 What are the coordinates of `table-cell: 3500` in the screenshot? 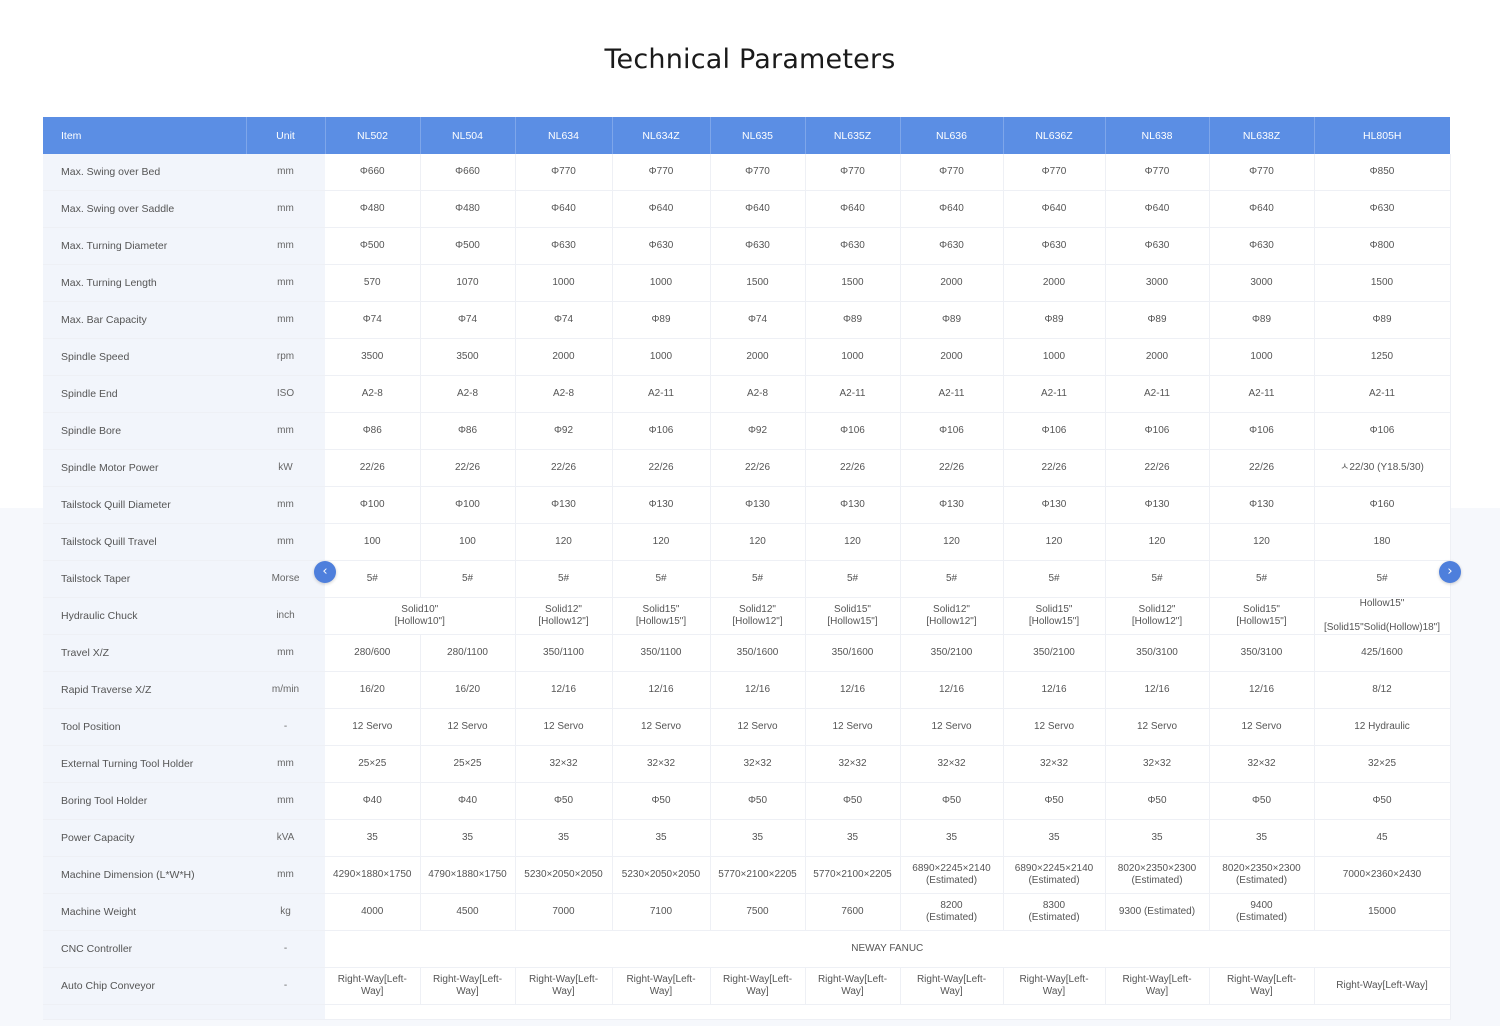 It's located at (468, 357).